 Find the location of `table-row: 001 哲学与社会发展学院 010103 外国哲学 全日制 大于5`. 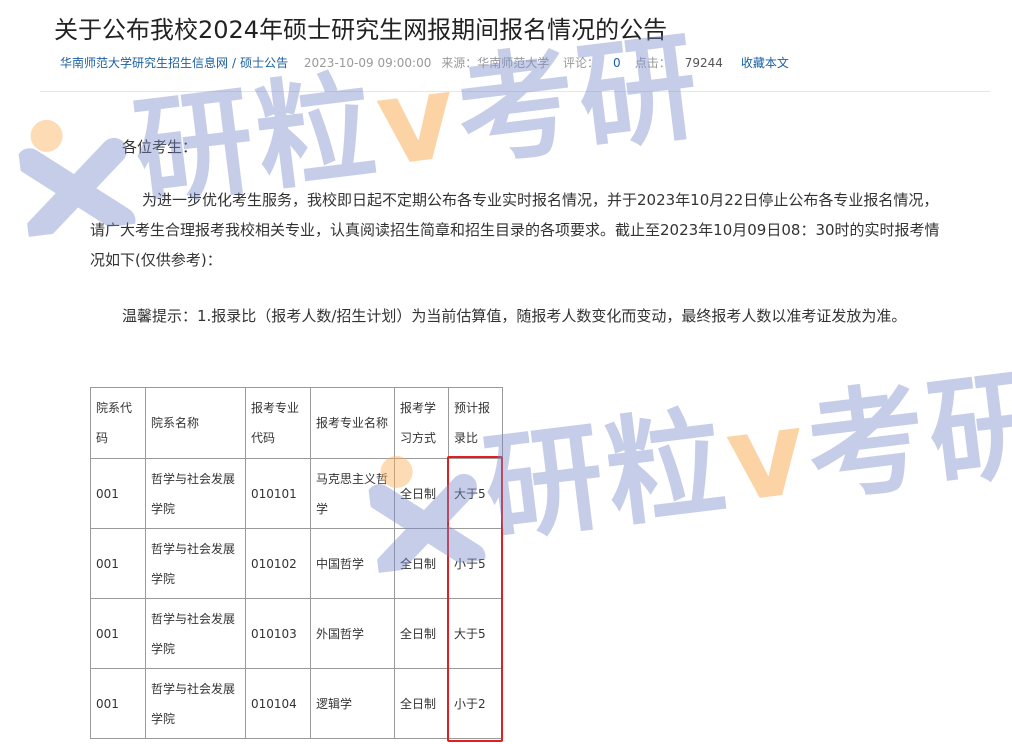

table-row: 001 哲学与社会发展学院 010103 外国哲学 全日制 大于5 is located at coordinates (296, 633).